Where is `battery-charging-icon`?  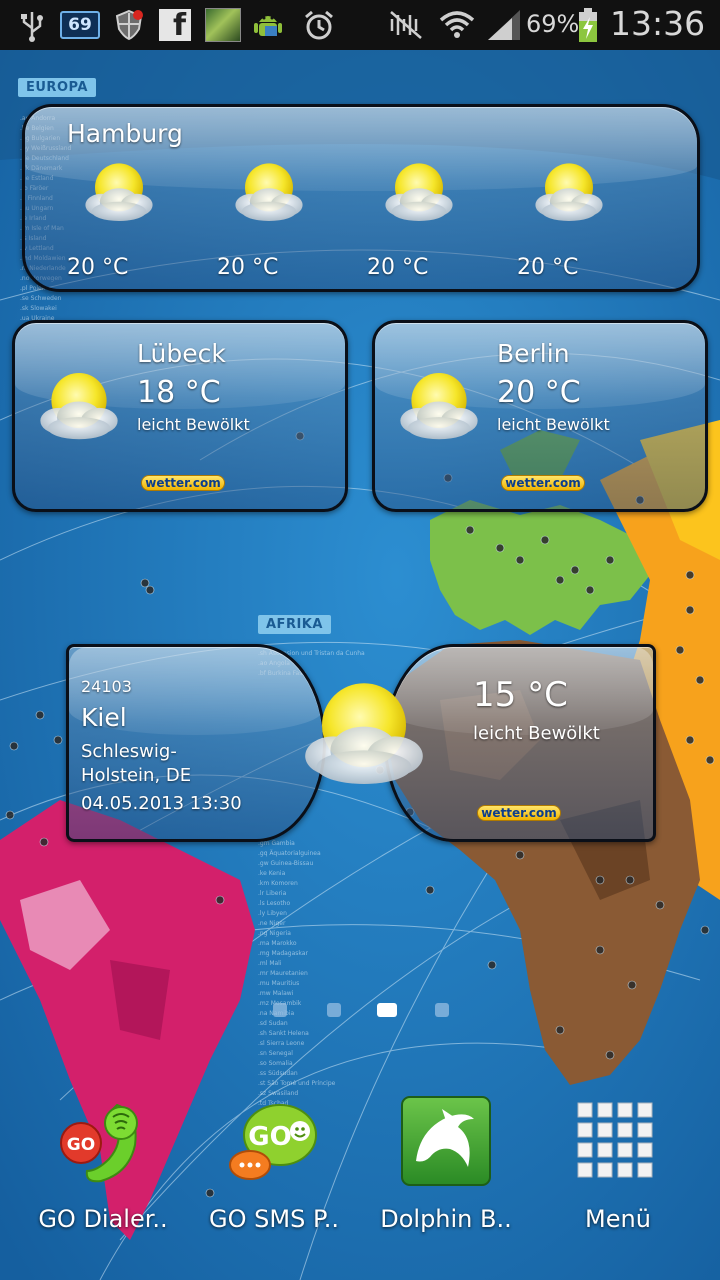 battery-charging-icon is located at coordinates (588, 25).